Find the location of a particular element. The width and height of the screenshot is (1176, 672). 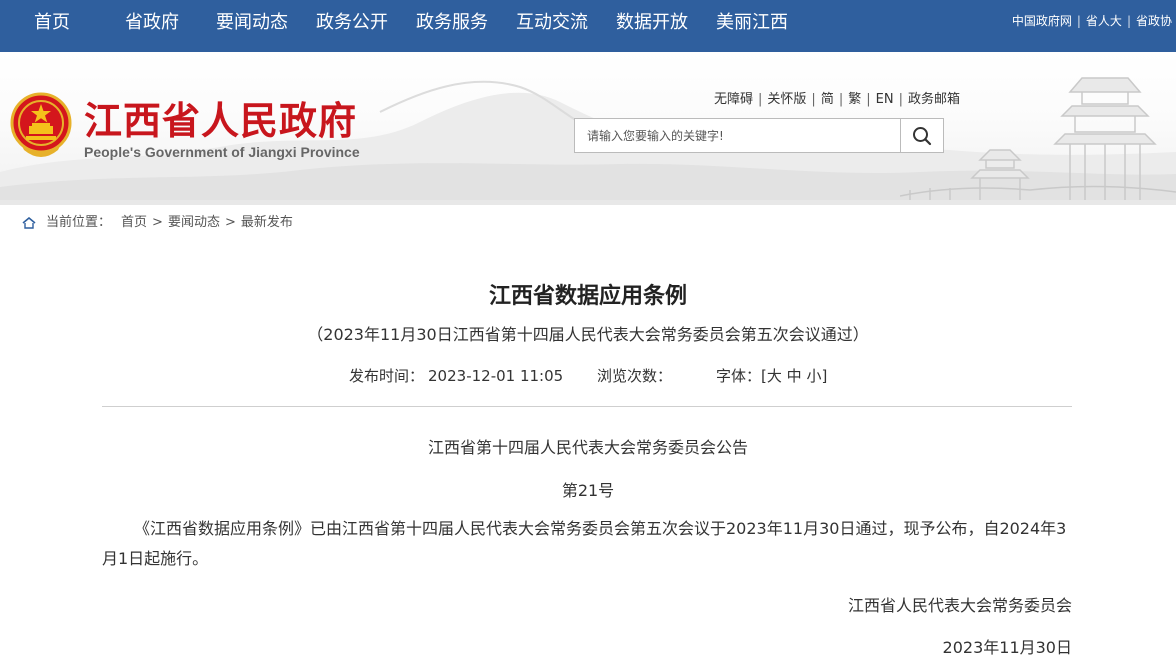

font-size-control: 字体：[大 中 小] is located at coordinates (771, 375).